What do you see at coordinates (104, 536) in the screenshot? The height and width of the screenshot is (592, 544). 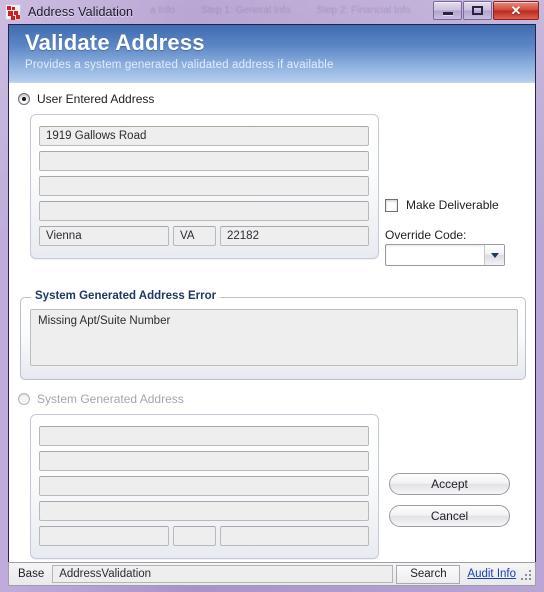 I see `system-address-city` at bounding box center [104, 536].